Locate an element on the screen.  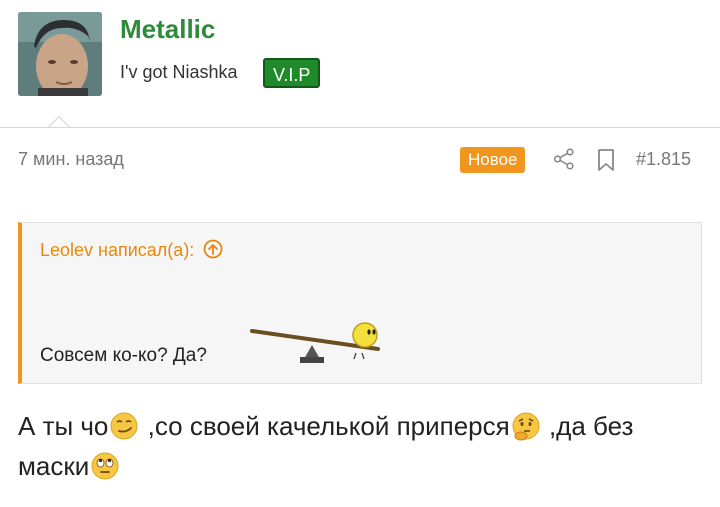
seesaw-smiley-image is located at coordinates (316, 342).